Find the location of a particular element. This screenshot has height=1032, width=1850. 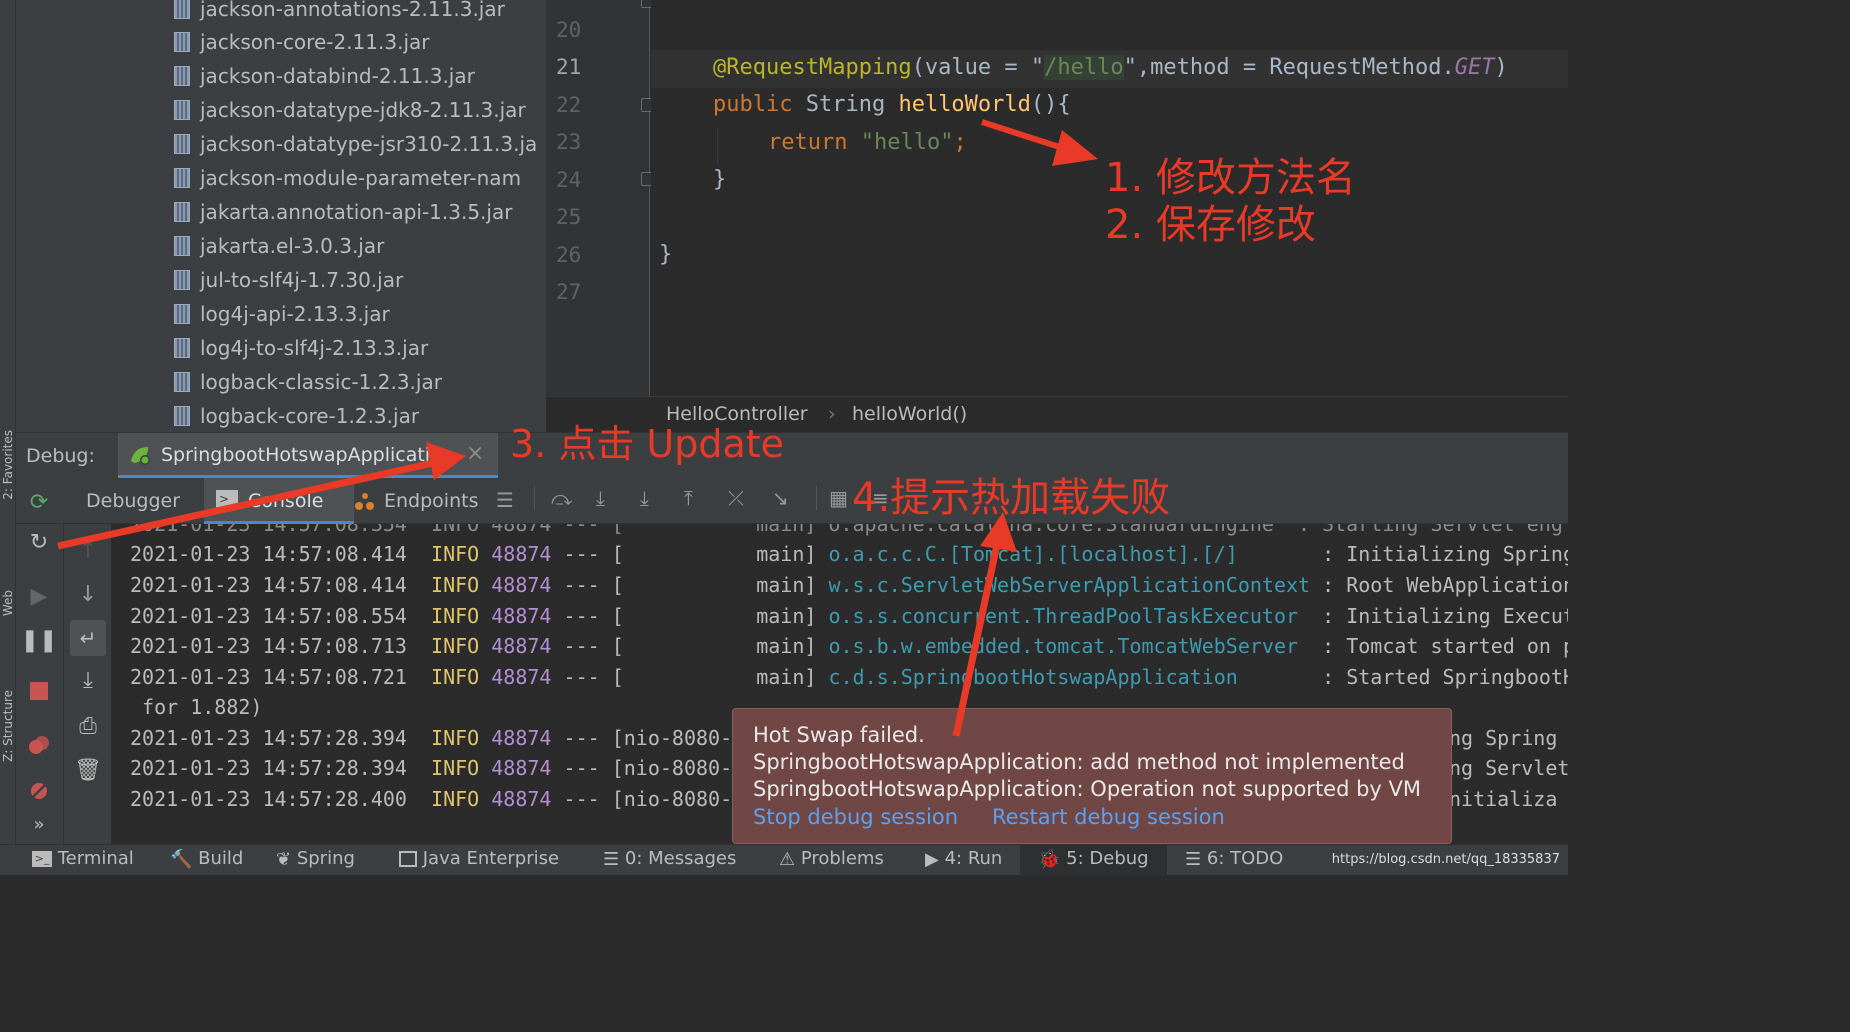

arrow-1-head is located at coordinates (1075, 148).